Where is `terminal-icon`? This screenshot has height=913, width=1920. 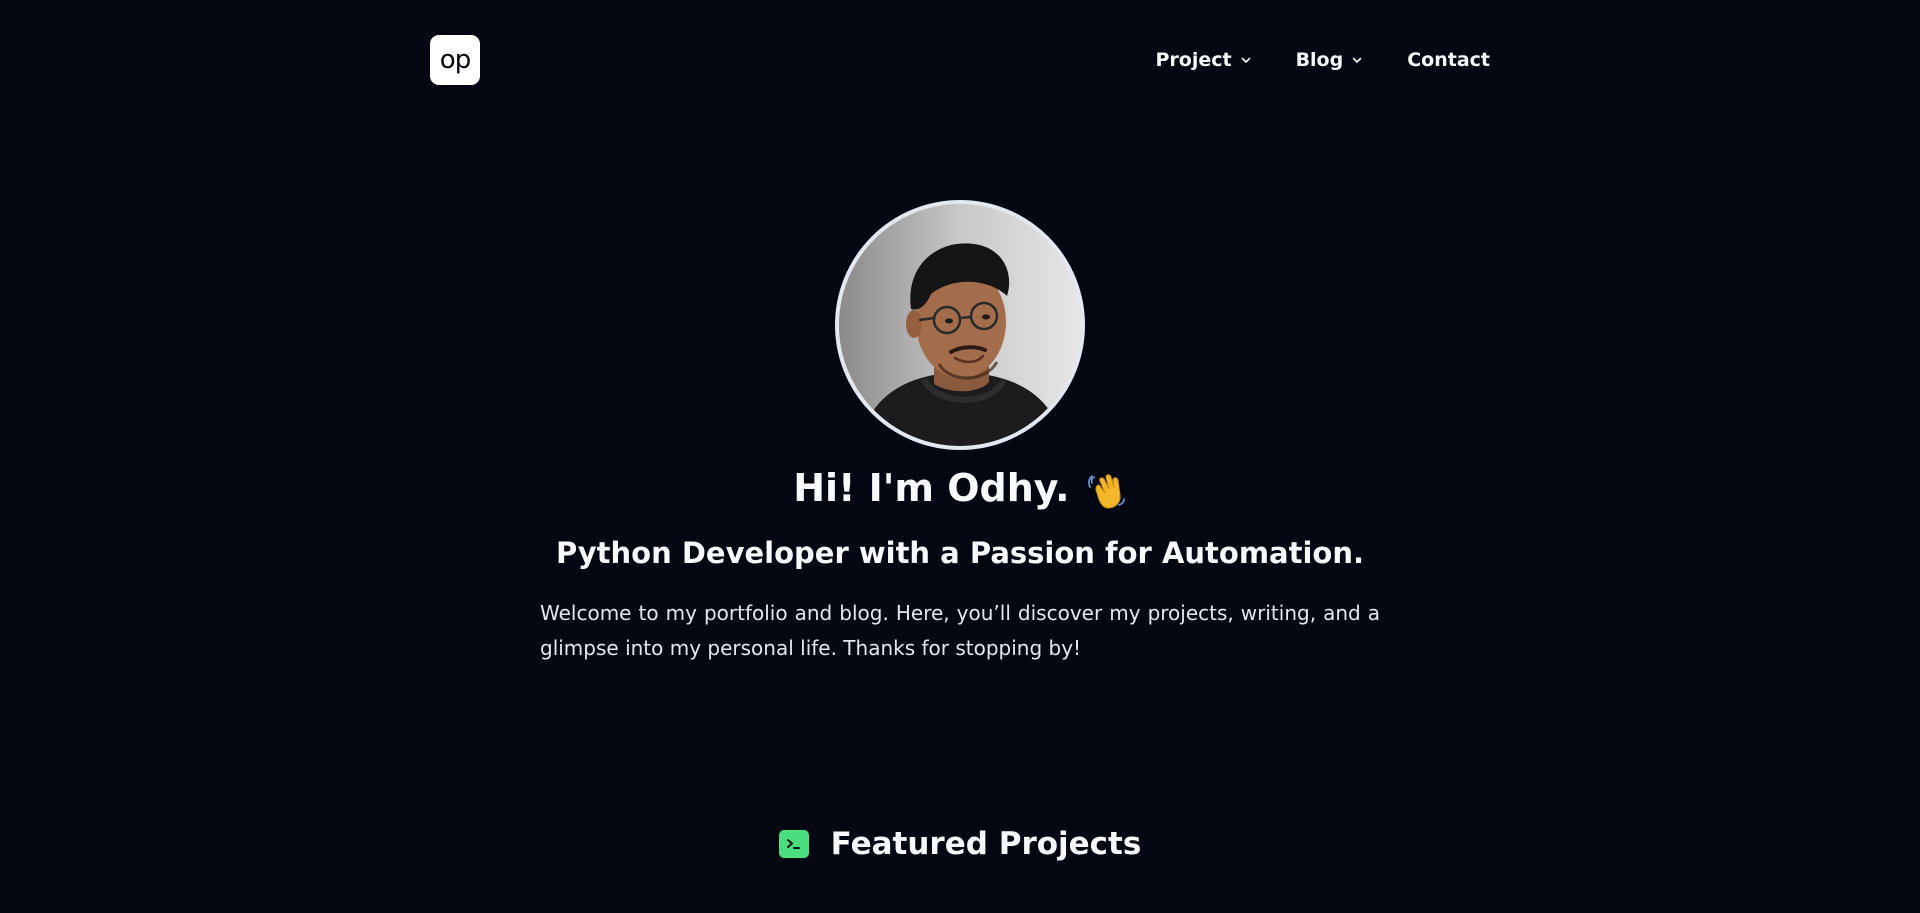 terminal-icon is located at coordinates (793, 844).